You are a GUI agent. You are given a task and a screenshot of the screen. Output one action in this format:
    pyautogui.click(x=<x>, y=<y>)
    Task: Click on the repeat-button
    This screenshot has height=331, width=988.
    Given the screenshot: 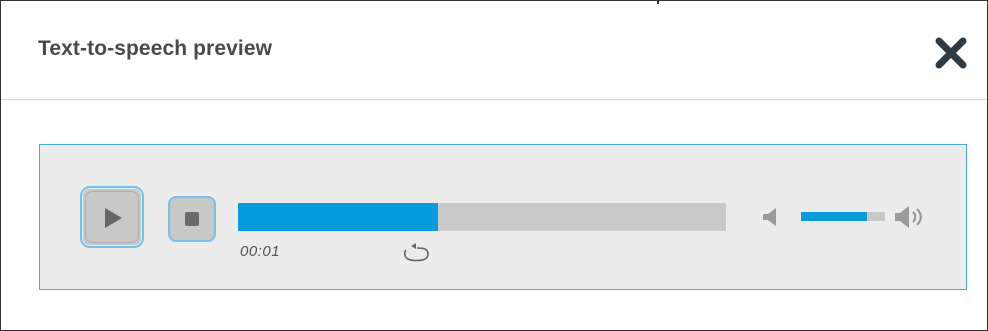 What is the action you would take?
    pyautogui.click(x=416, y=253)
    